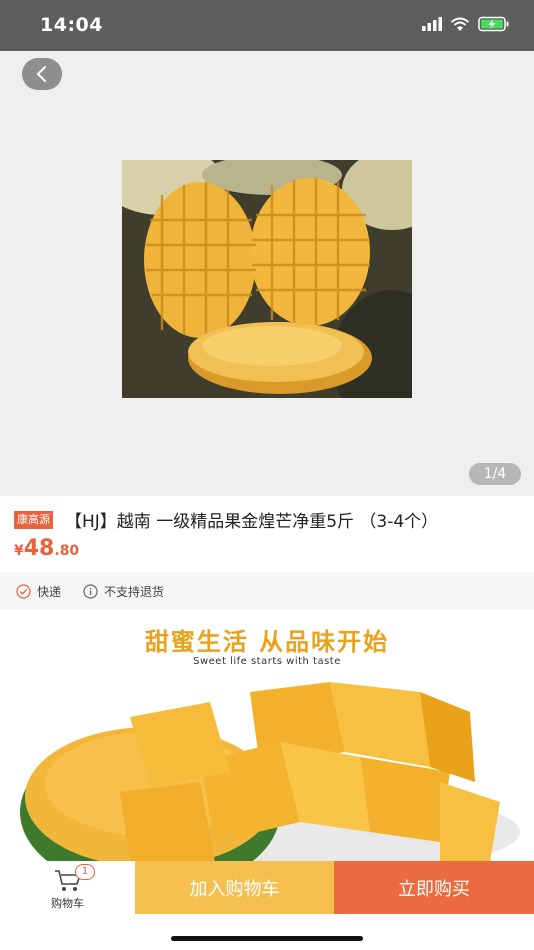 The width and height of the screenshot is (534, 950). I want to click on gallery-page-indicator: 1/4, so click(495, 474).